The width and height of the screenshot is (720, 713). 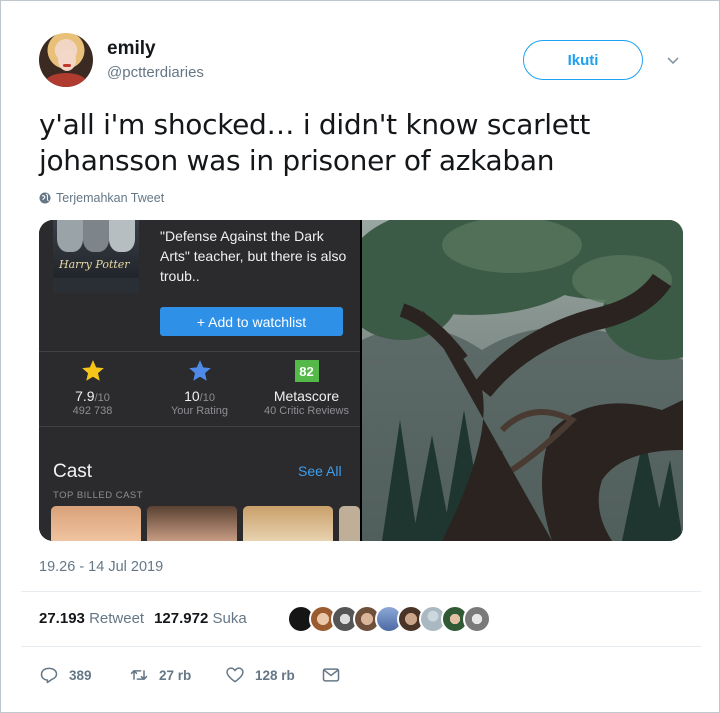 I want to click on tweet-actions: 389 27 rb 128 rb, so click(x=190, y=675).